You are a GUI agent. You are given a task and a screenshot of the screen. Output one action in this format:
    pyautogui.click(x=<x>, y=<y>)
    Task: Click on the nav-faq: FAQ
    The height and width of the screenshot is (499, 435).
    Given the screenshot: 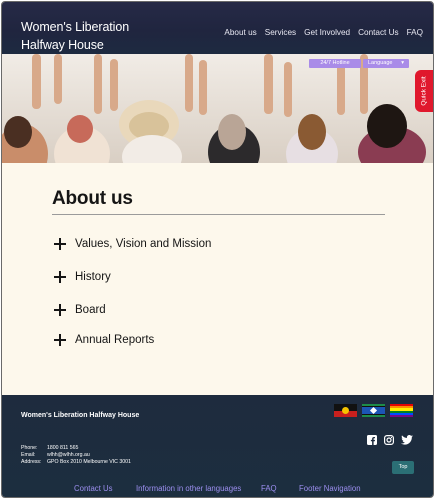 What is the action you would take?
    pyautogui.click(x=415, y=32)
    